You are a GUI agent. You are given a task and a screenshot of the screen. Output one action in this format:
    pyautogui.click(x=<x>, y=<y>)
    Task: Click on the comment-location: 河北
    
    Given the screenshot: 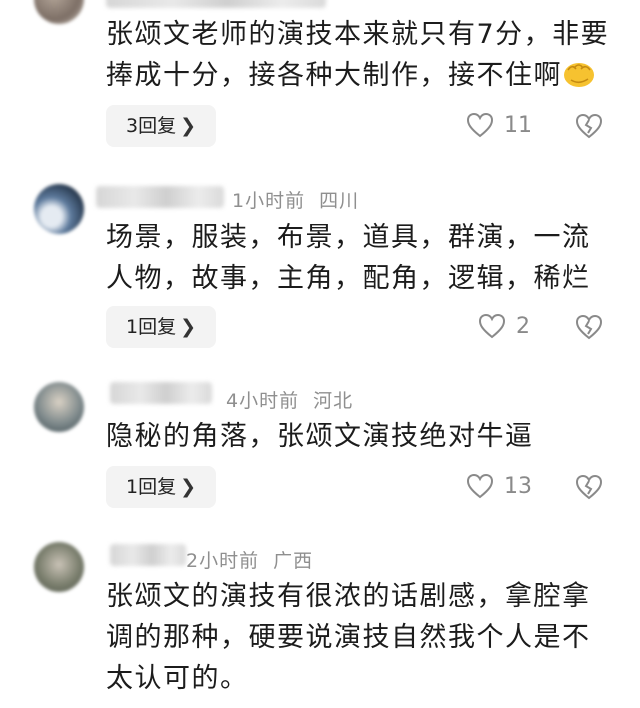 What is the action you would take?
    pyautogui.click(x=333, y=401)
    